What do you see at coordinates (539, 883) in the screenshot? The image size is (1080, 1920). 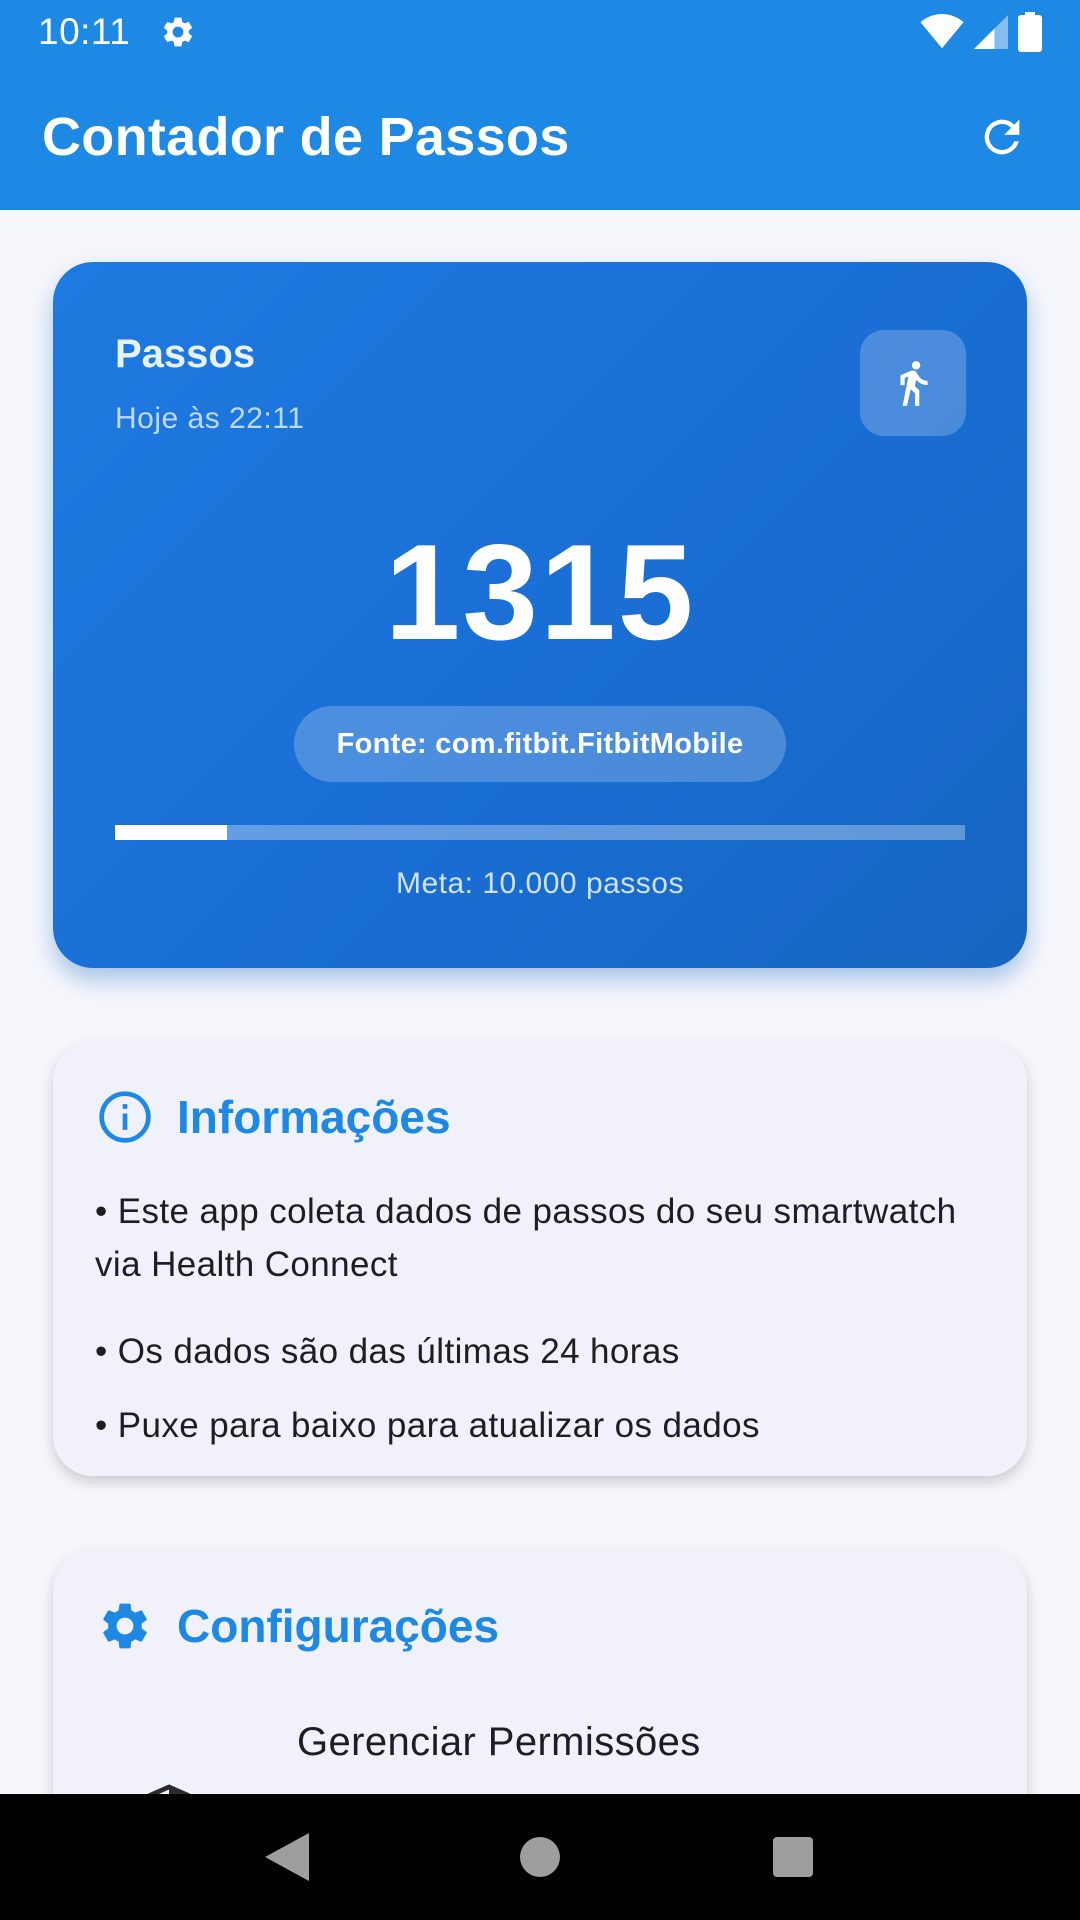 I see `goal-text: Meta: 10.000 passos` at bounding box center [539, 883].